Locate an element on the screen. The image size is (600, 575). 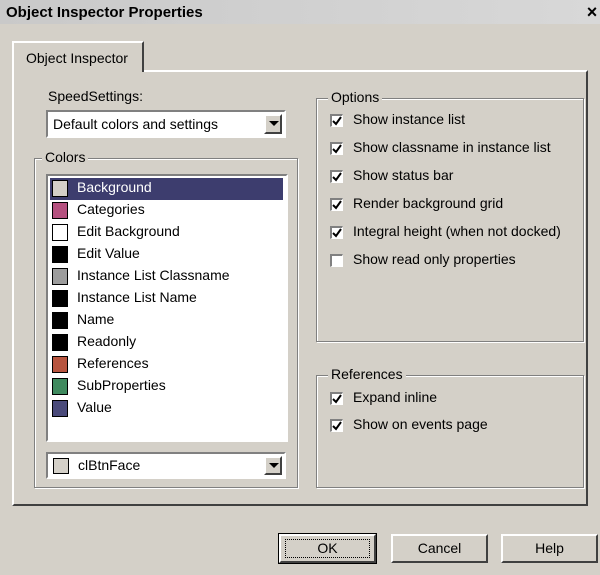
options-checkbox-label: Render background grid is located at coordinates (428, 203).